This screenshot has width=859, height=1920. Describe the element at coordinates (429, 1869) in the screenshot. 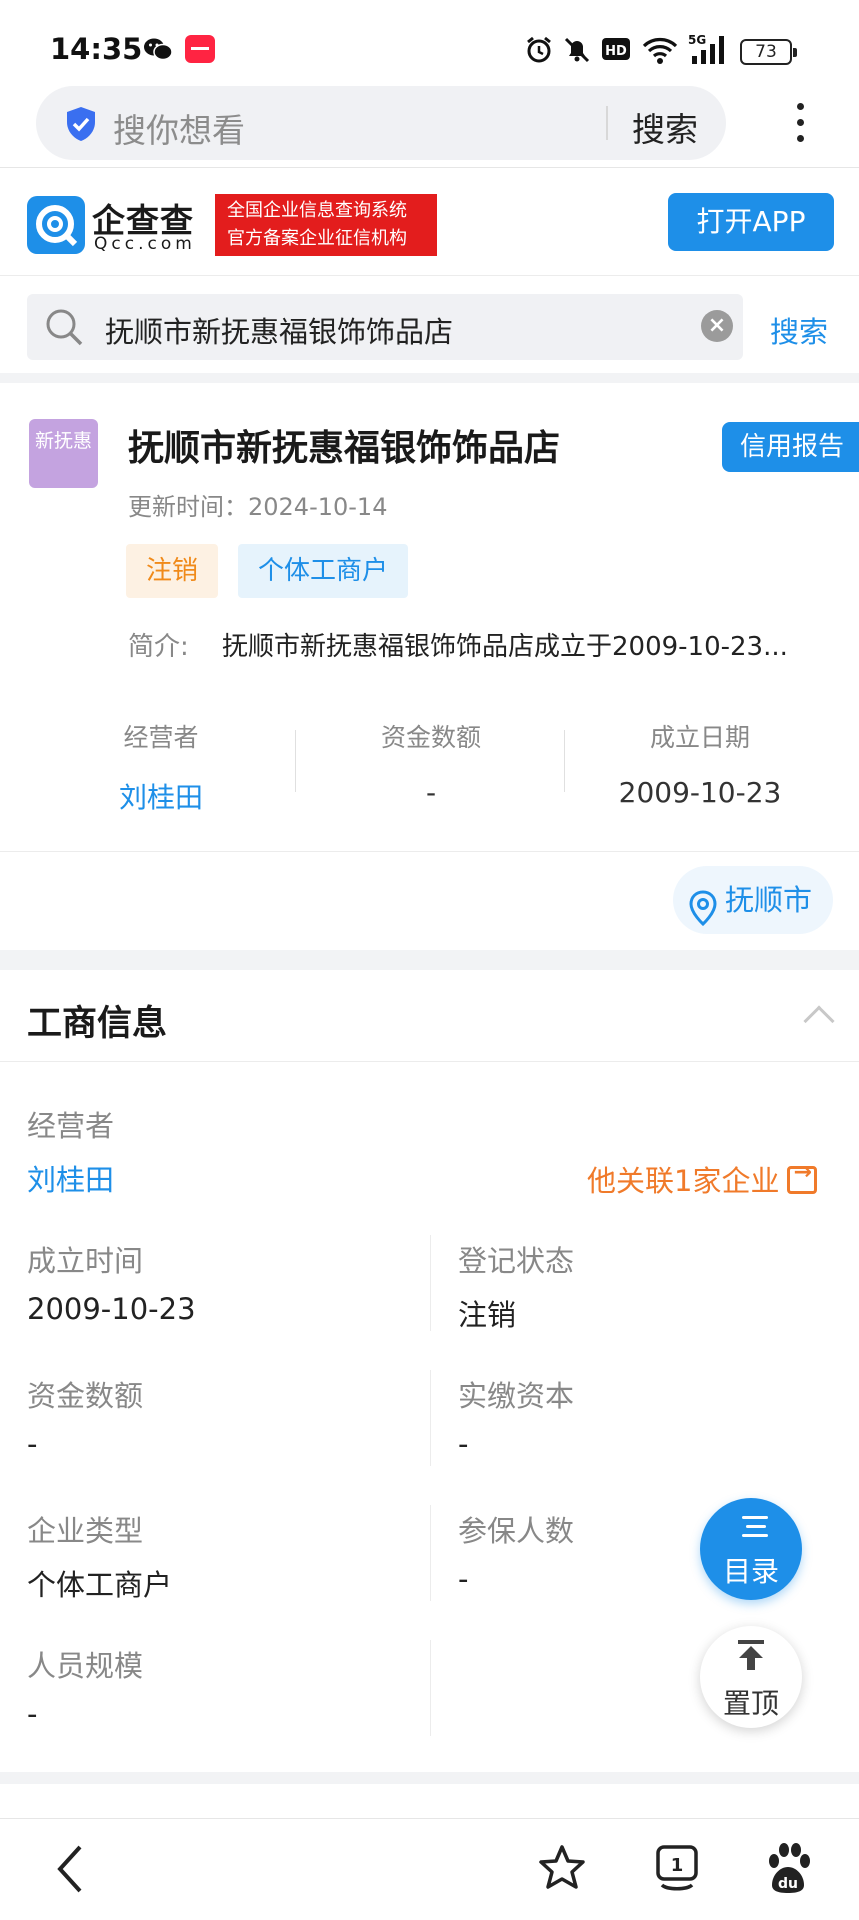

I see `bottom-nav: 1 du` at that location.